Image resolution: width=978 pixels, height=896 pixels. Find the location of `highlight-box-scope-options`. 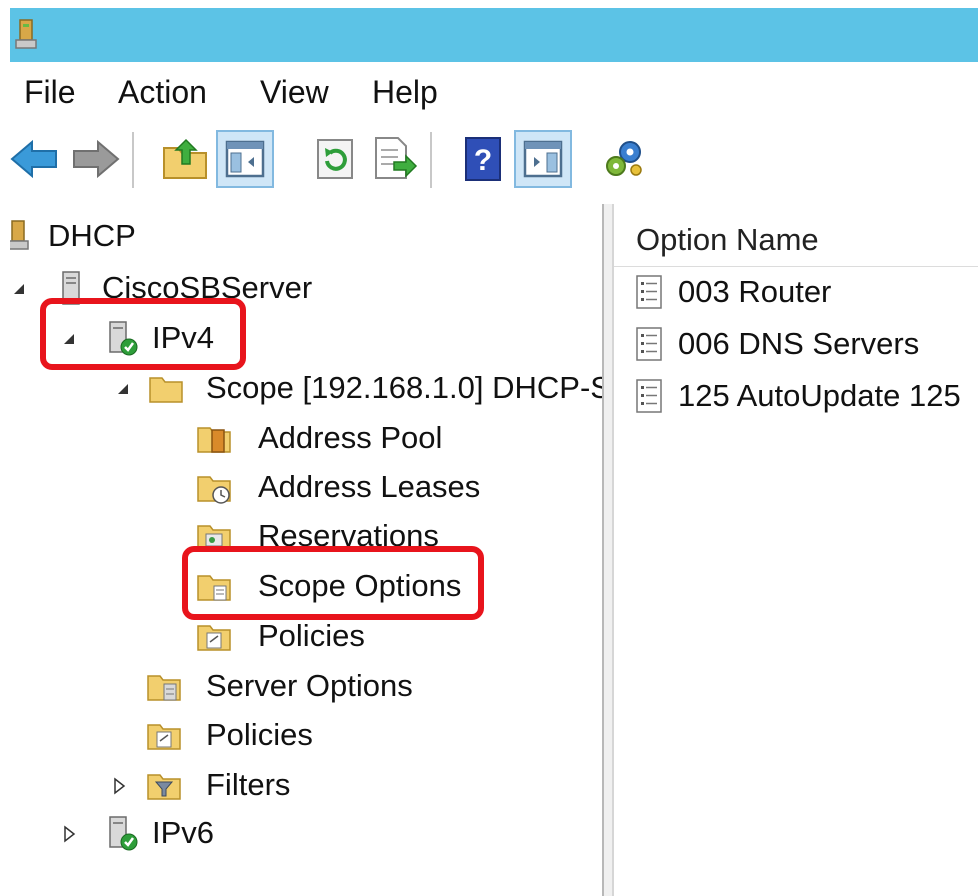

highlight-box-scope-options is located at coordinates (333, 583).